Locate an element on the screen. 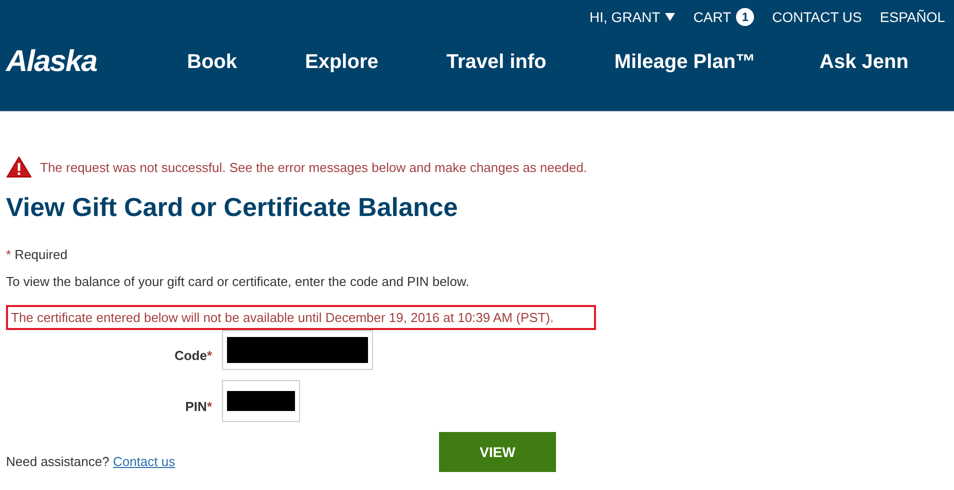 The width and height of the screenshot is (954, 490). logo: Alaska is located at coordinates (96, 62).